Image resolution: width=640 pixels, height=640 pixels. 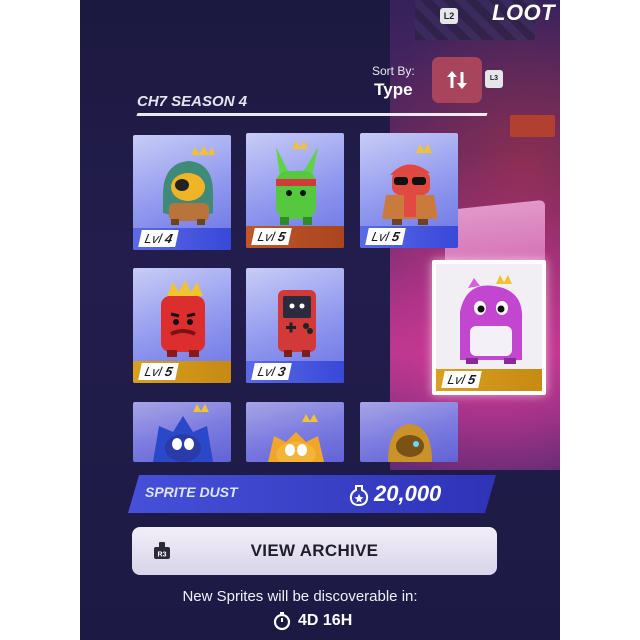 I want to click on sprite-card: Lvl 3, so click(x=295, y=325).